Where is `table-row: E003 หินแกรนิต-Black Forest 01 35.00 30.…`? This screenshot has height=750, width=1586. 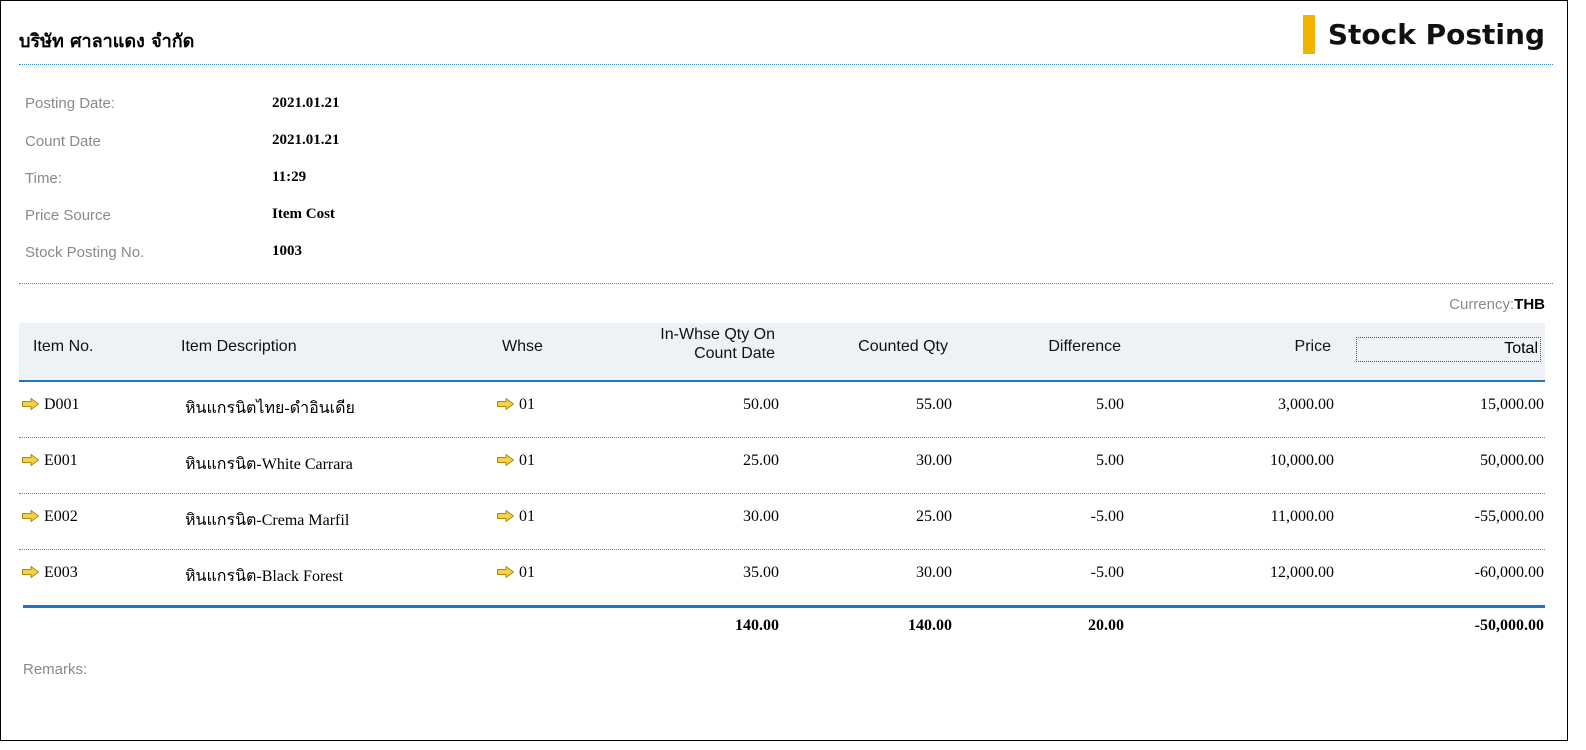 table-row: E003 หินแกรนิต-Black Forest 01 35.00 30.… is located at coordinates (782, 578).